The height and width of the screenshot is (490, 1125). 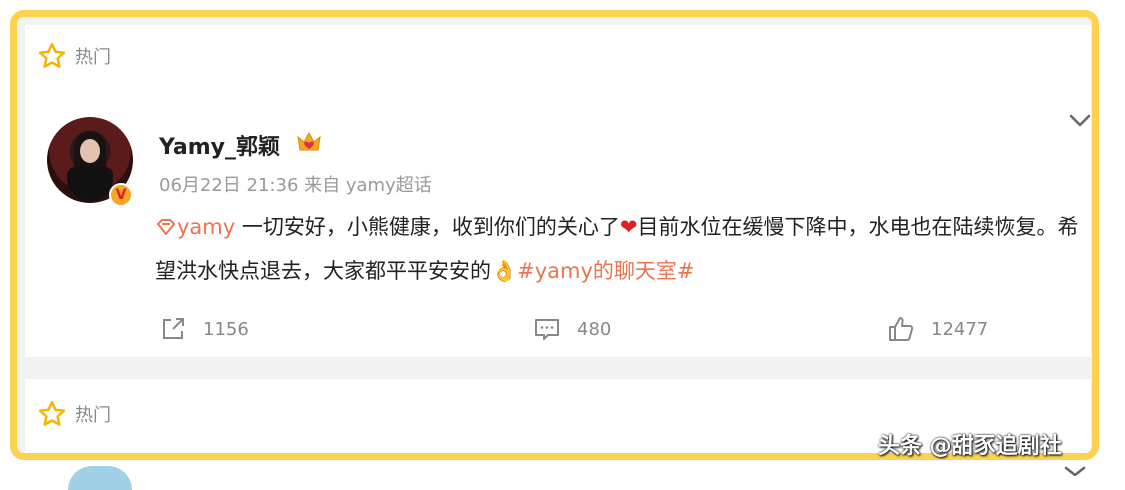 What do you see at coordinates (173, 328) in the screenshot?
I see `share-icon` at bounding box center [173, 328].